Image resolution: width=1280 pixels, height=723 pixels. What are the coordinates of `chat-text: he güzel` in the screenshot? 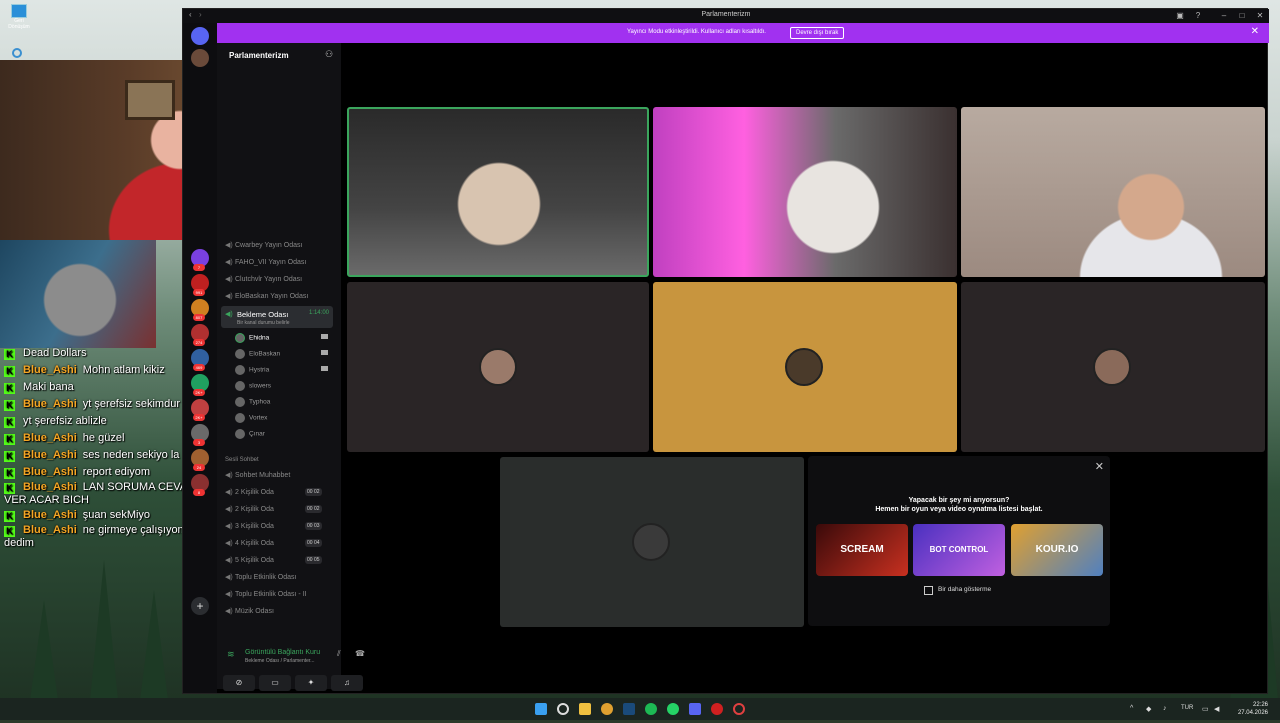 It's located at (103, 438).